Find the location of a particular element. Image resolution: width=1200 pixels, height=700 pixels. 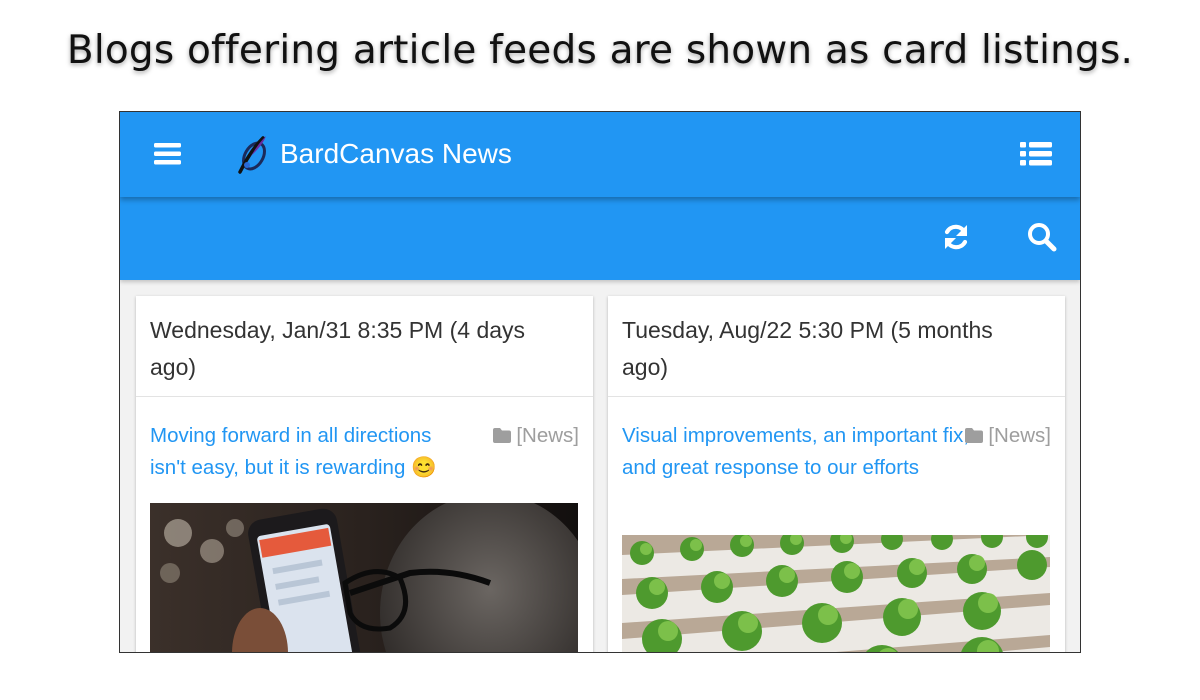

post-date: Tuesday, Aug/22 5:30 PM (5 months ago) is located at coordinates (807, 348).